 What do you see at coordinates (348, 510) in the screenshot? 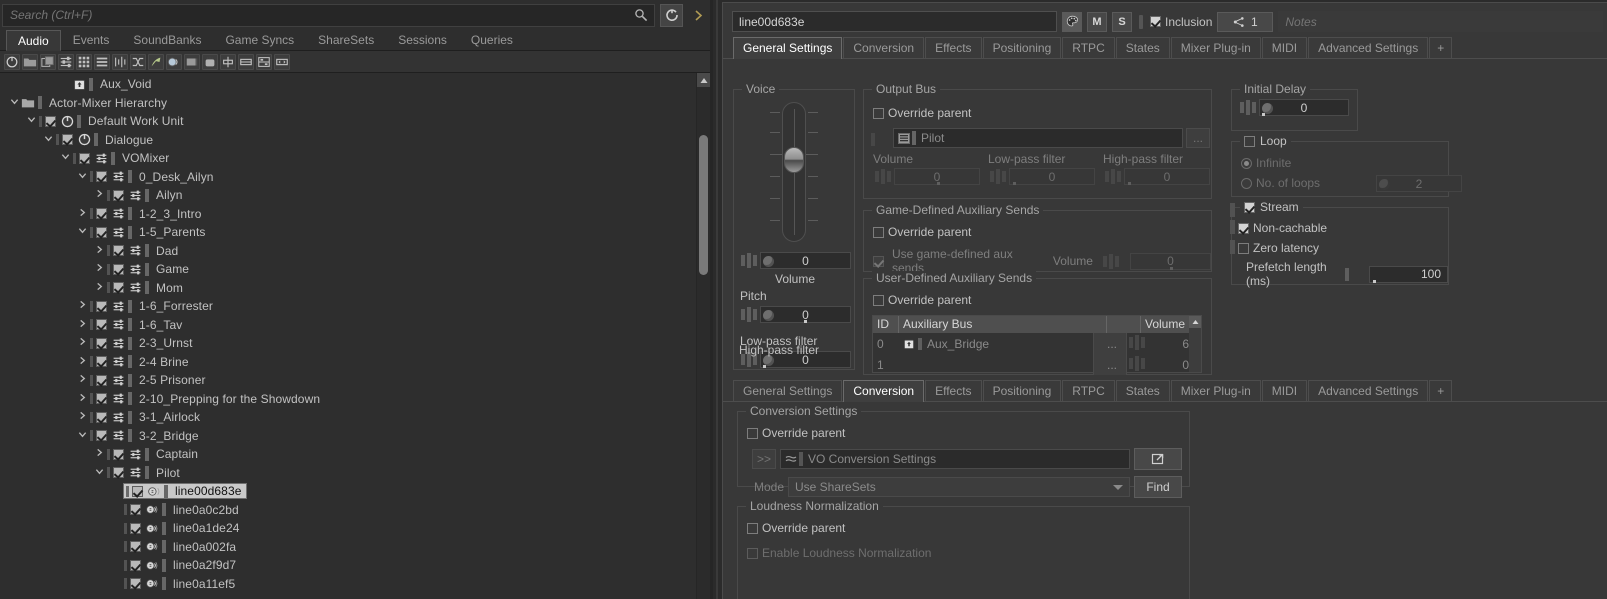
I see `tree-row: line0a0c2bd` at bounding box center [348, 510].